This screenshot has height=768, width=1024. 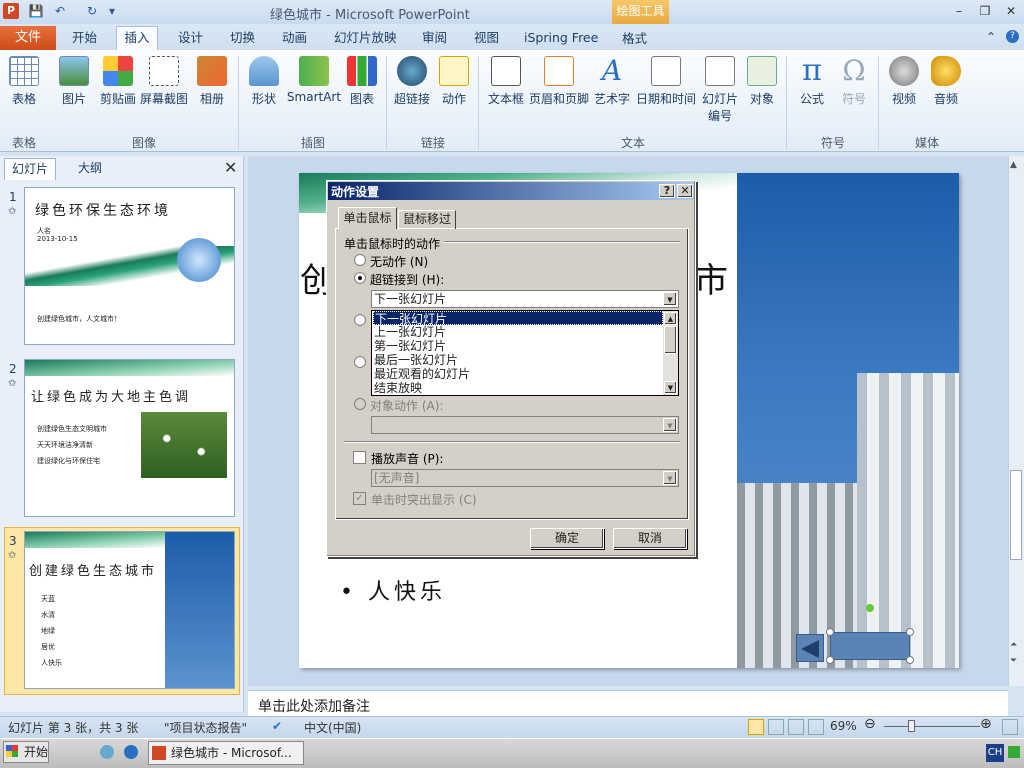 What do you see at coordinates (518, 388) in the screenshot?
I see `list-item: 结束放映` at bounding box center [518, 388].